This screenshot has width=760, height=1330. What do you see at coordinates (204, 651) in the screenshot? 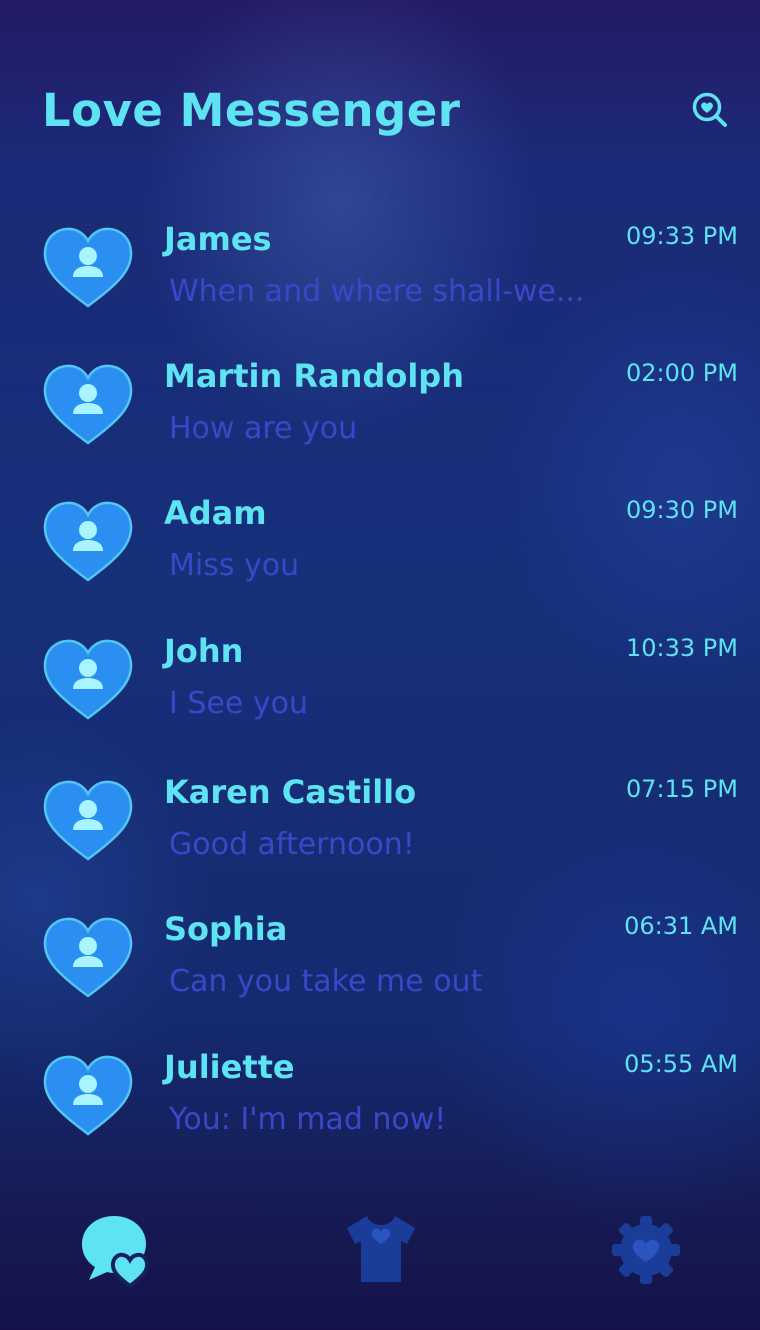
I see `contact-name: John` at bounding box center [204, 651].